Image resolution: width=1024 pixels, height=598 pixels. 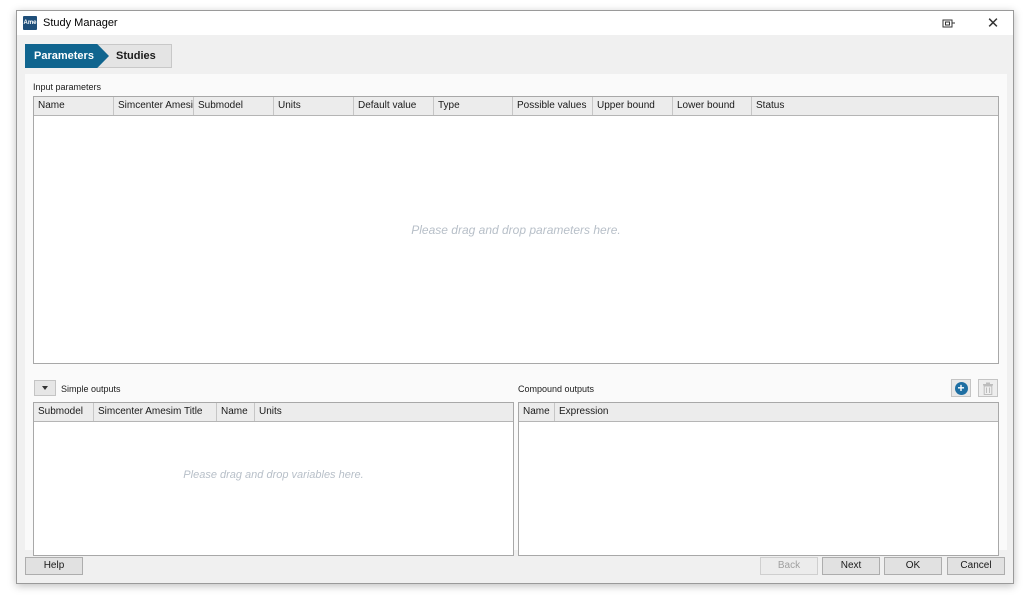 I want to click on compound-outputs-header: Name Expression, so click(x=758, y=412).